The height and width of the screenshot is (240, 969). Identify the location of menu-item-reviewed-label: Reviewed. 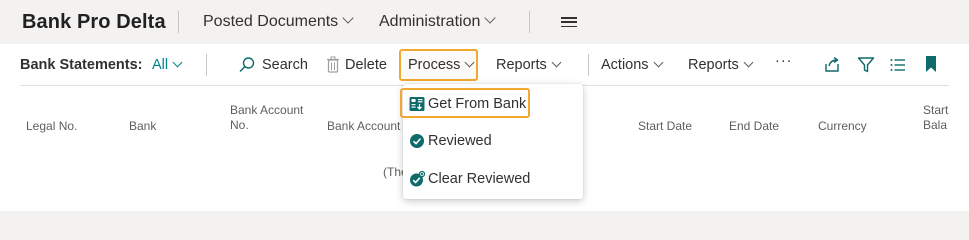
(460, 141).